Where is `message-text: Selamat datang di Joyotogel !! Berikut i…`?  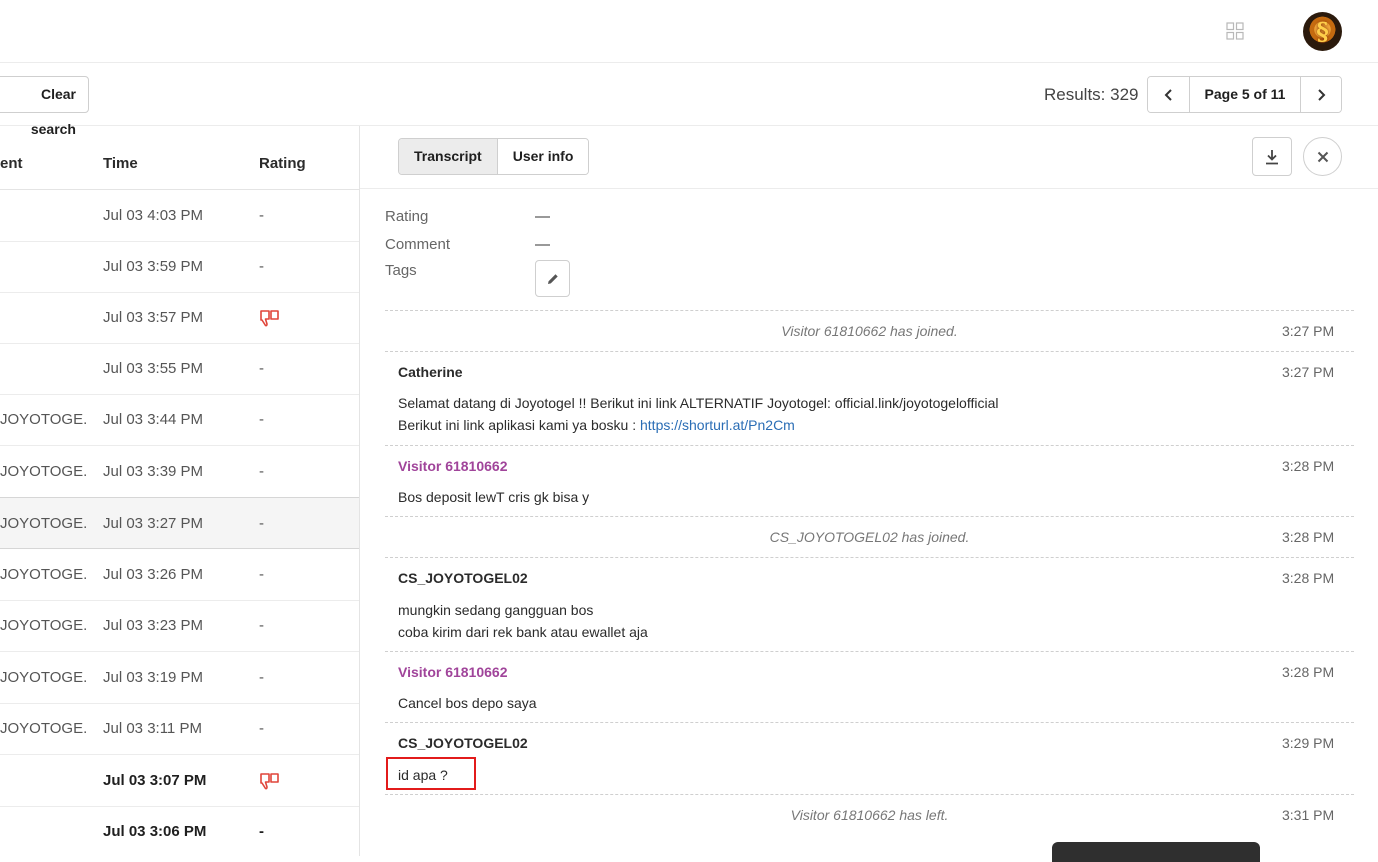 message-text: Selamat datang di Joyotogel !! Berikut i… is located at coordinates (698, 403).